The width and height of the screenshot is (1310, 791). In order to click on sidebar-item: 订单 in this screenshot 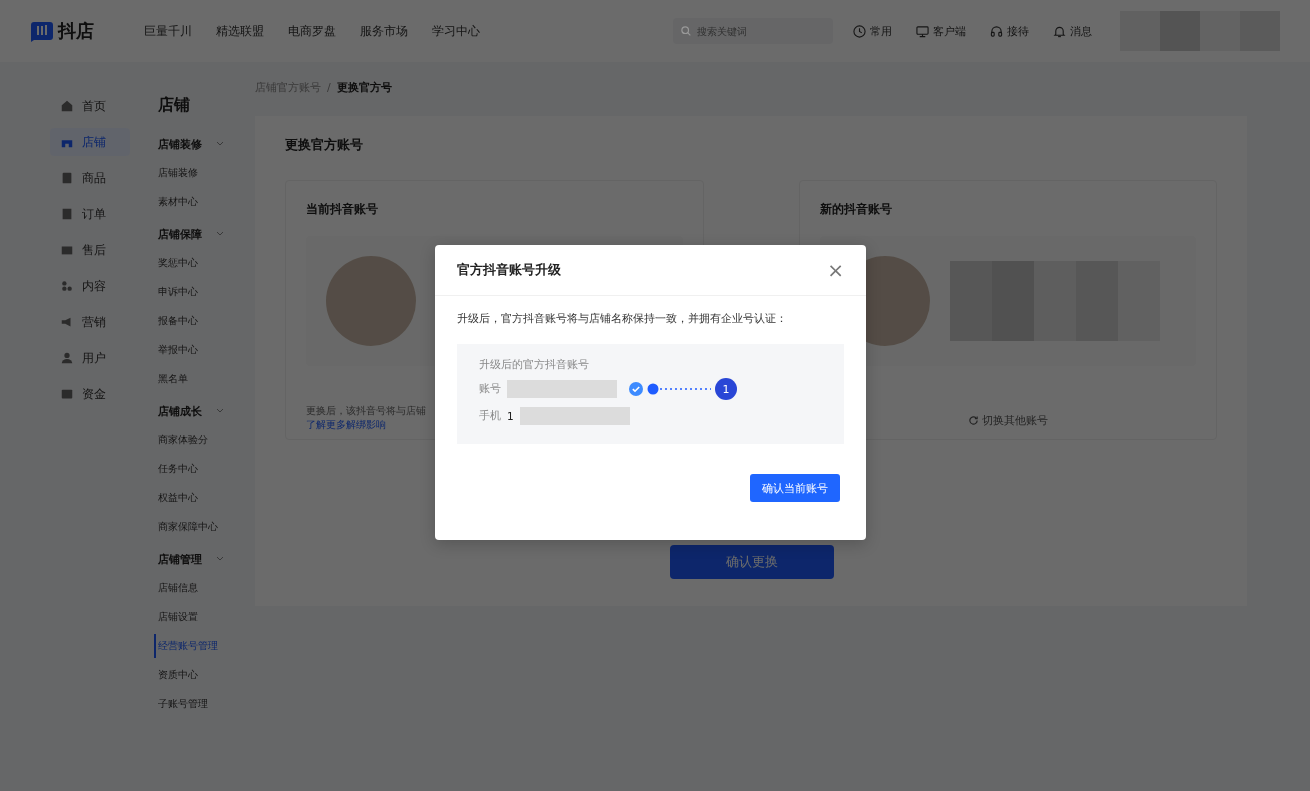, I will do `click(90, 214)`.